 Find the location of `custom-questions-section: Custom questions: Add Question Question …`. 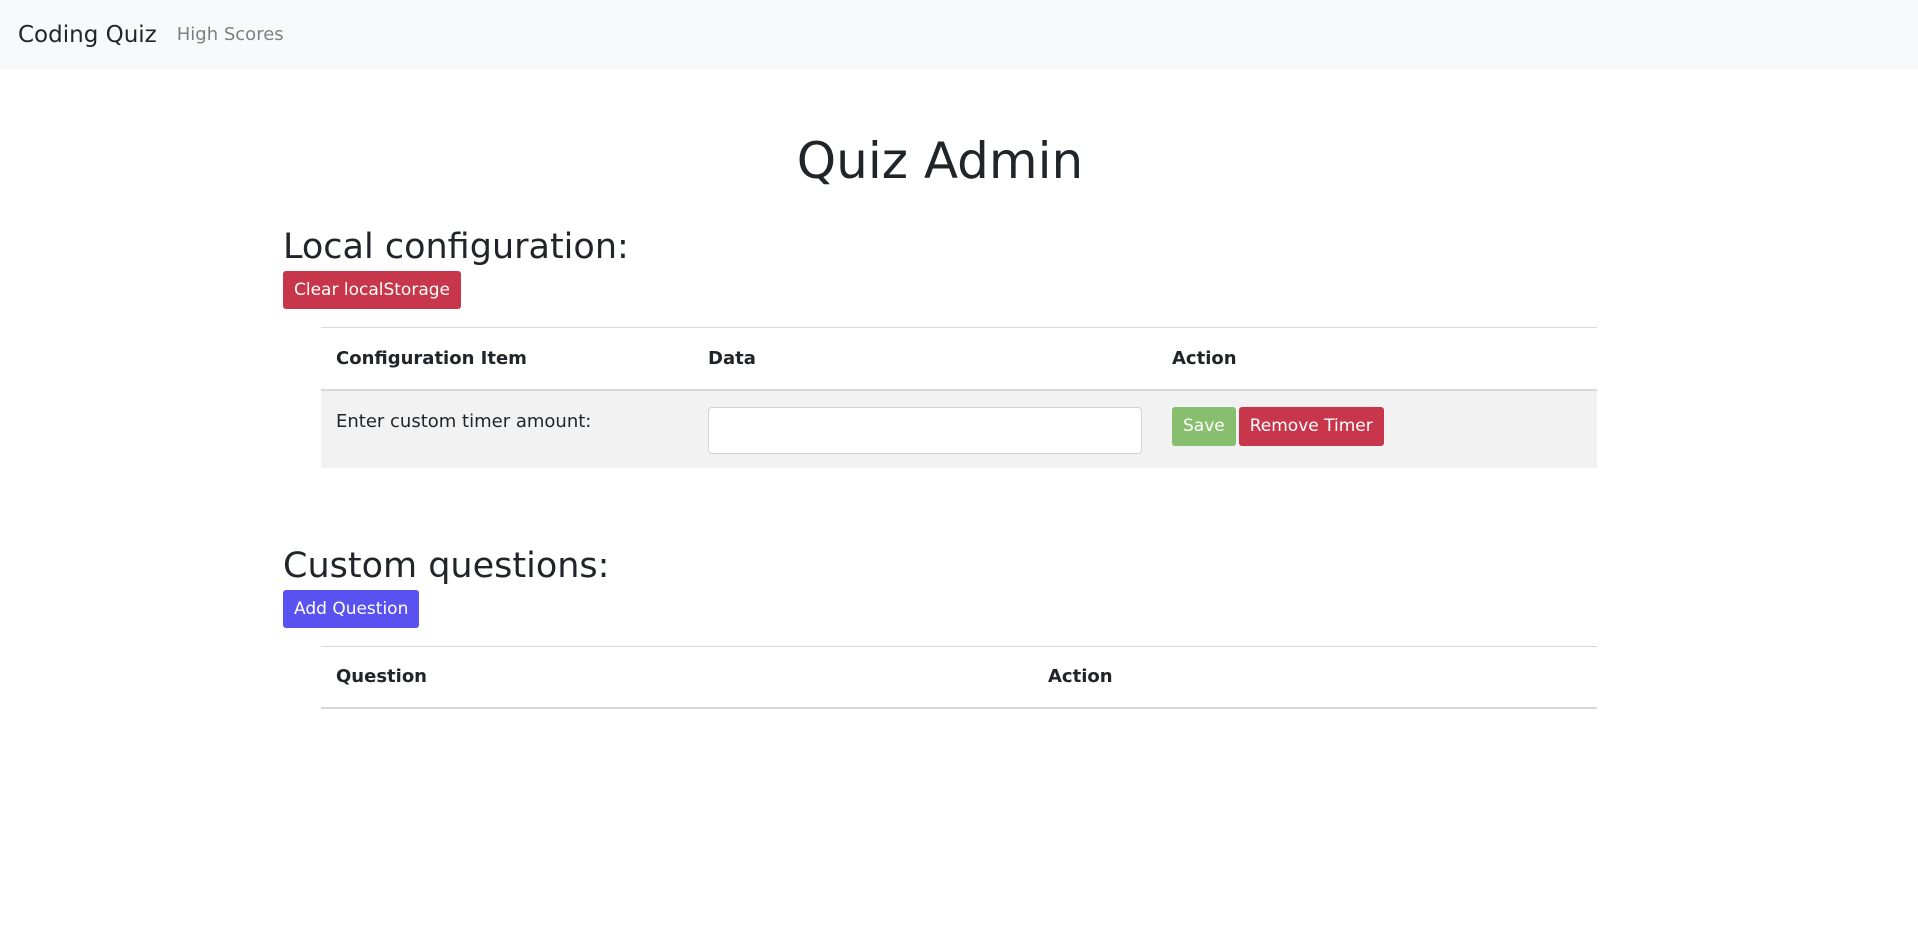

custom-questions-section: Custom questions: Add Question Question … is located at coordinates (940, 627).